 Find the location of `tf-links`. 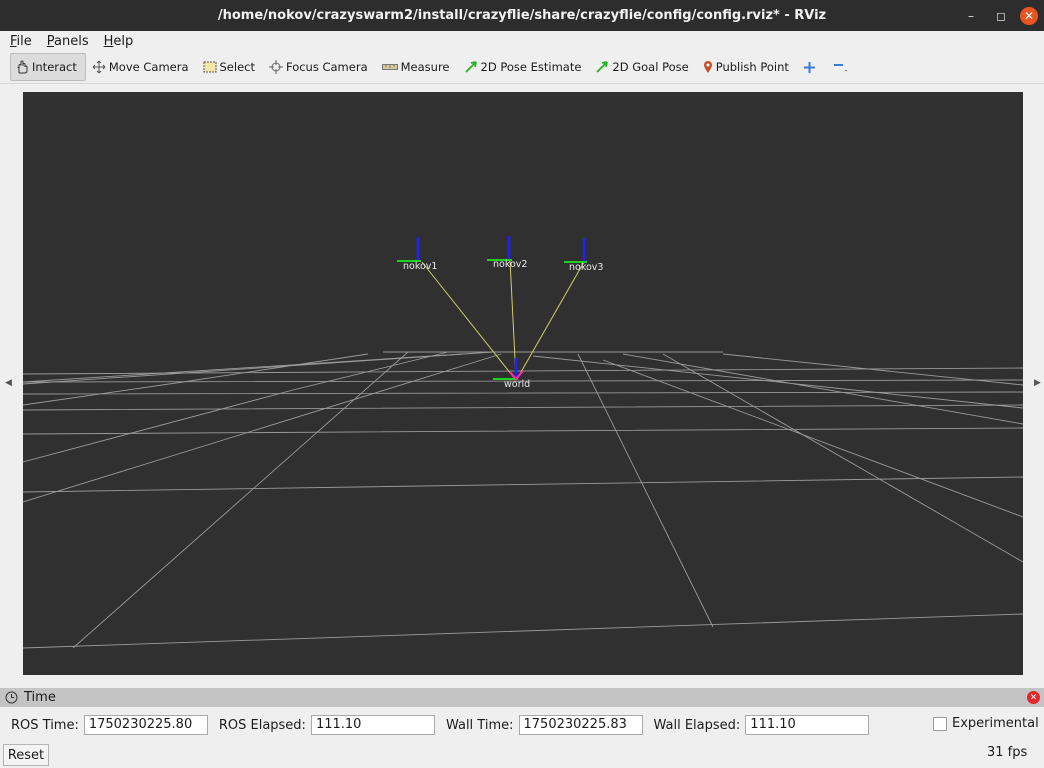

tf-links is located at coordinates (503, 319).